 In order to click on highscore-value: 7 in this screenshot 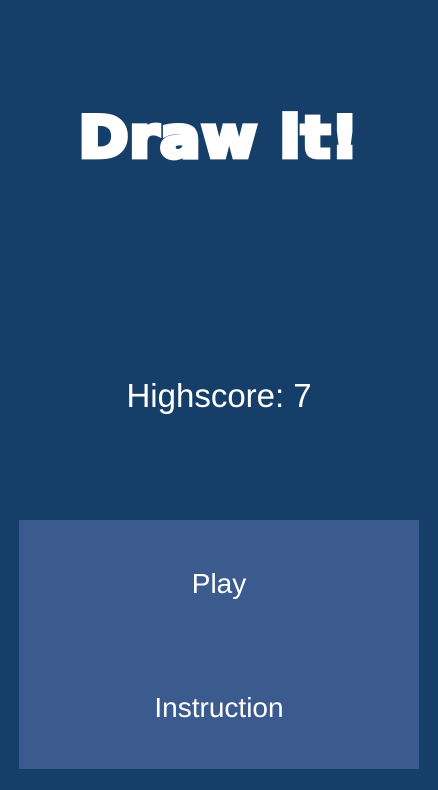, I will do `click(302, 395)`.